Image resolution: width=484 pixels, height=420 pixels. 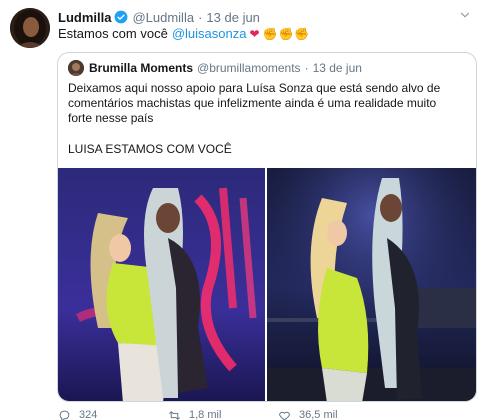 I want to click on quoted-author-name: Brumilla Moments, so click(x=141, y=68).